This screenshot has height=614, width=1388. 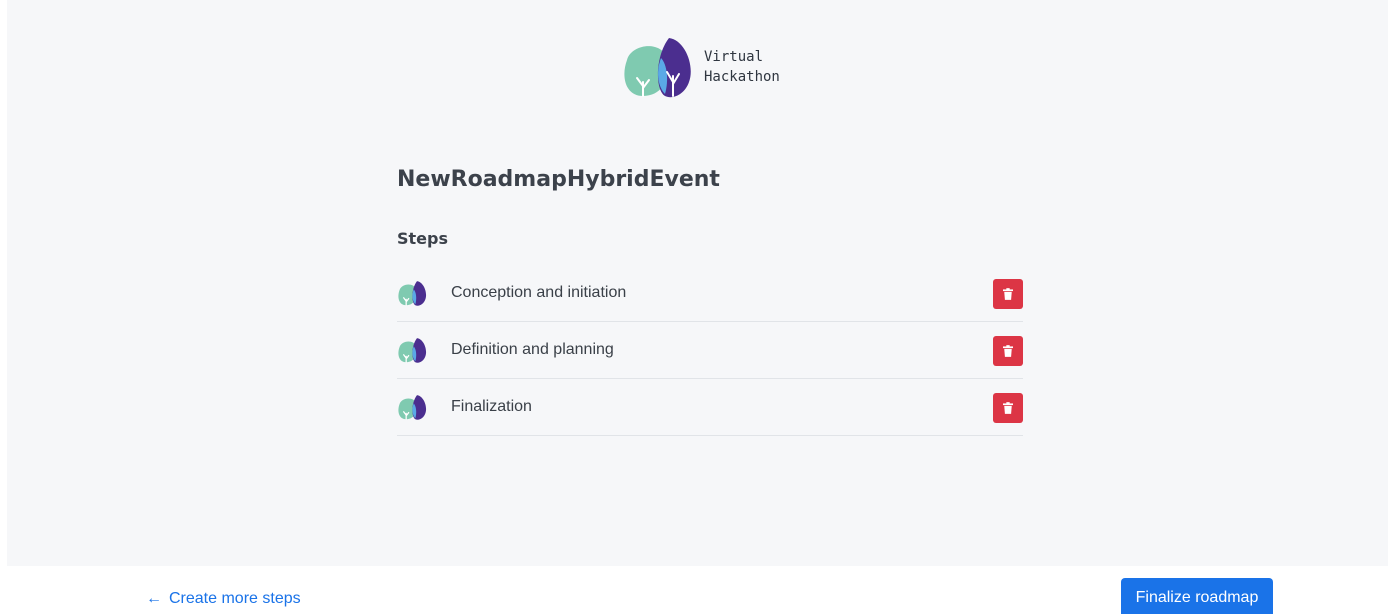 I want to click on create-more-steps-label: Create more steps, so click(x=235, y=598).